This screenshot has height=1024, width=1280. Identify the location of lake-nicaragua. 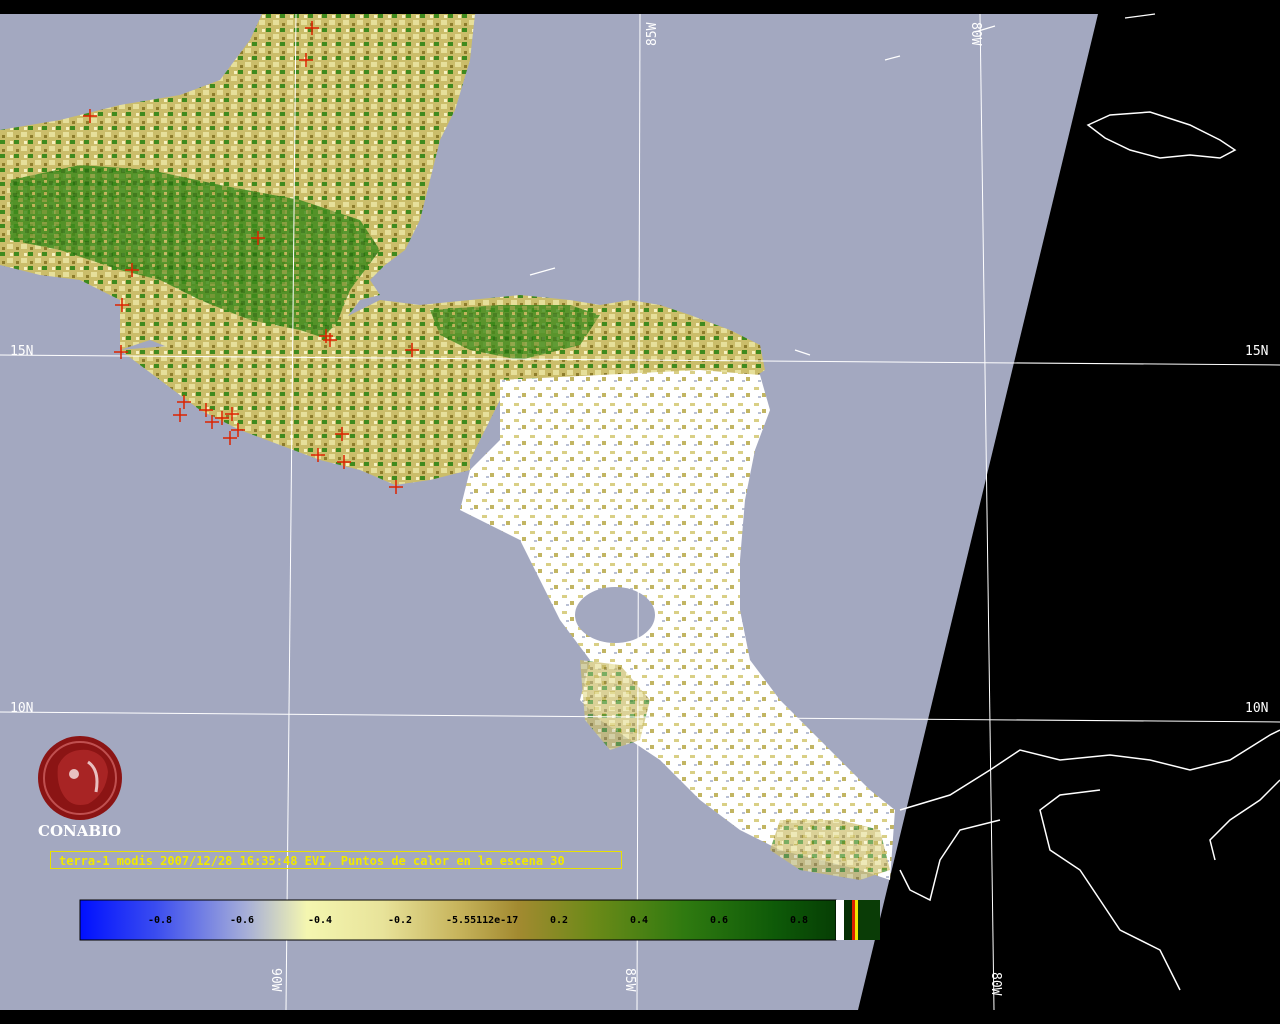
(615, 615).